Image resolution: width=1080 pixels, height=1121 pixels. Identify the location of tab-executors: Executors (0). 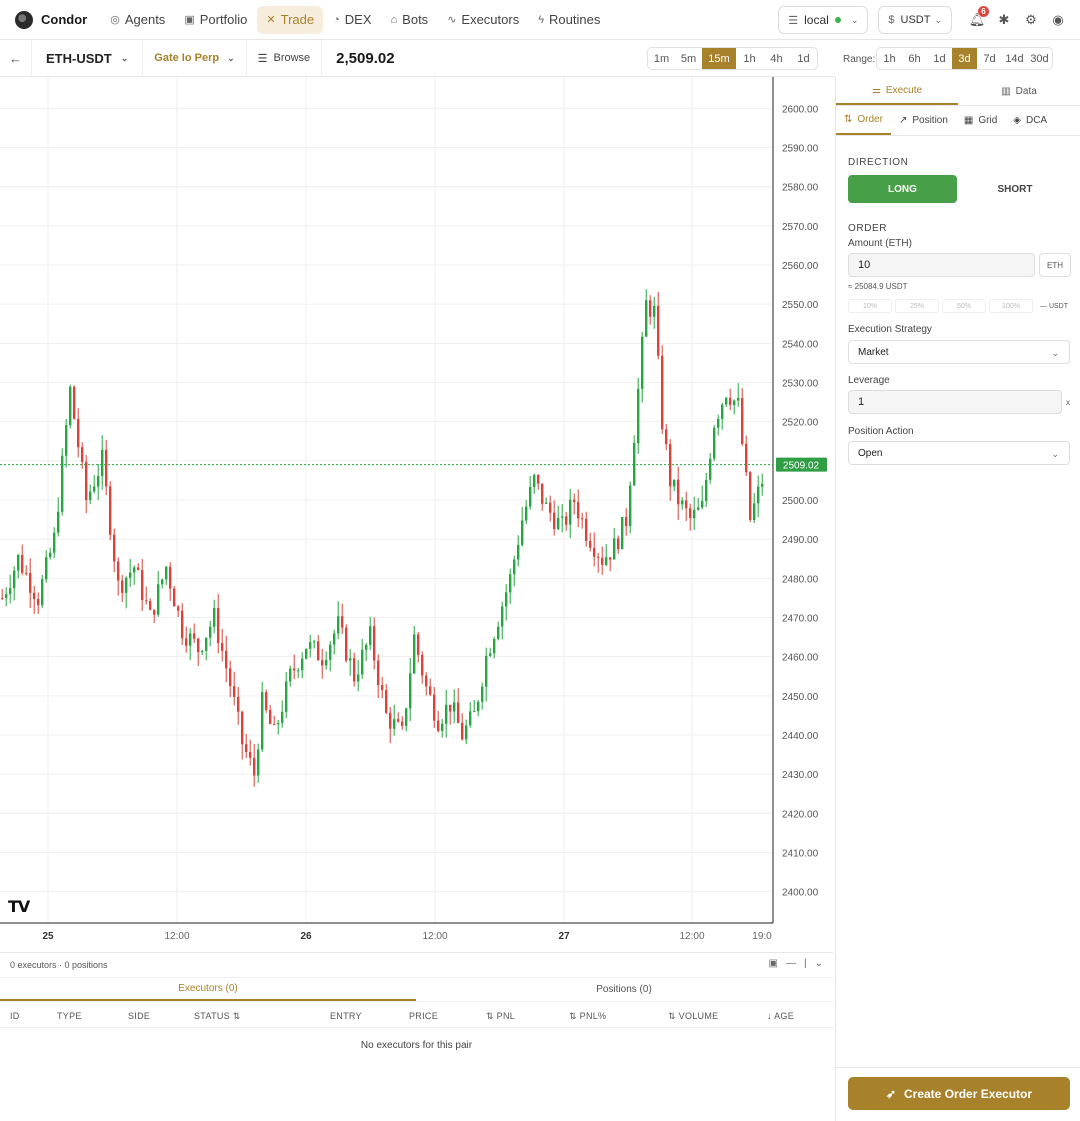
(208, 989).